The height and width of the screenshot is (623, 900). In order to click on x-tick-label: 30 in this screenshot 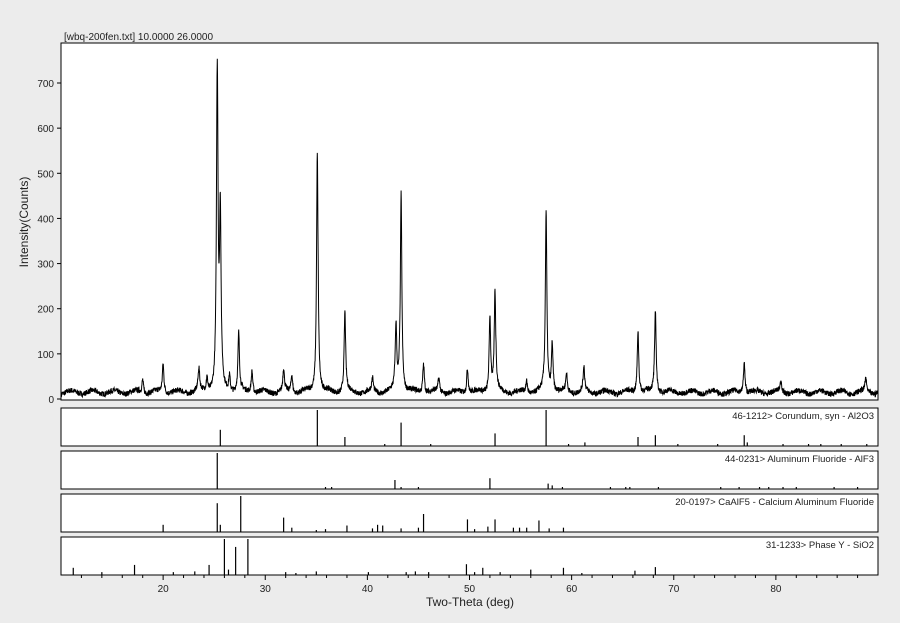, I will do `click(266, 589)`.